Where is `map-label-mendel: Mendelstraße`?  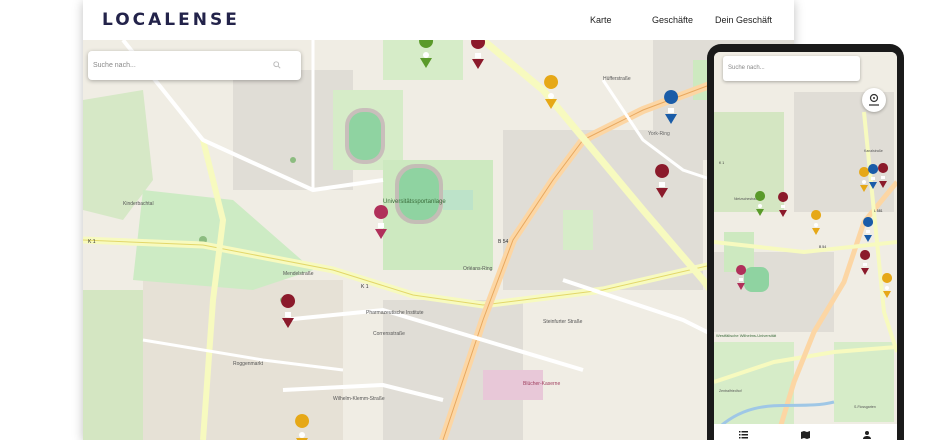
map-label-mendel: Mendelstraße is located at coordinates (298, 274).